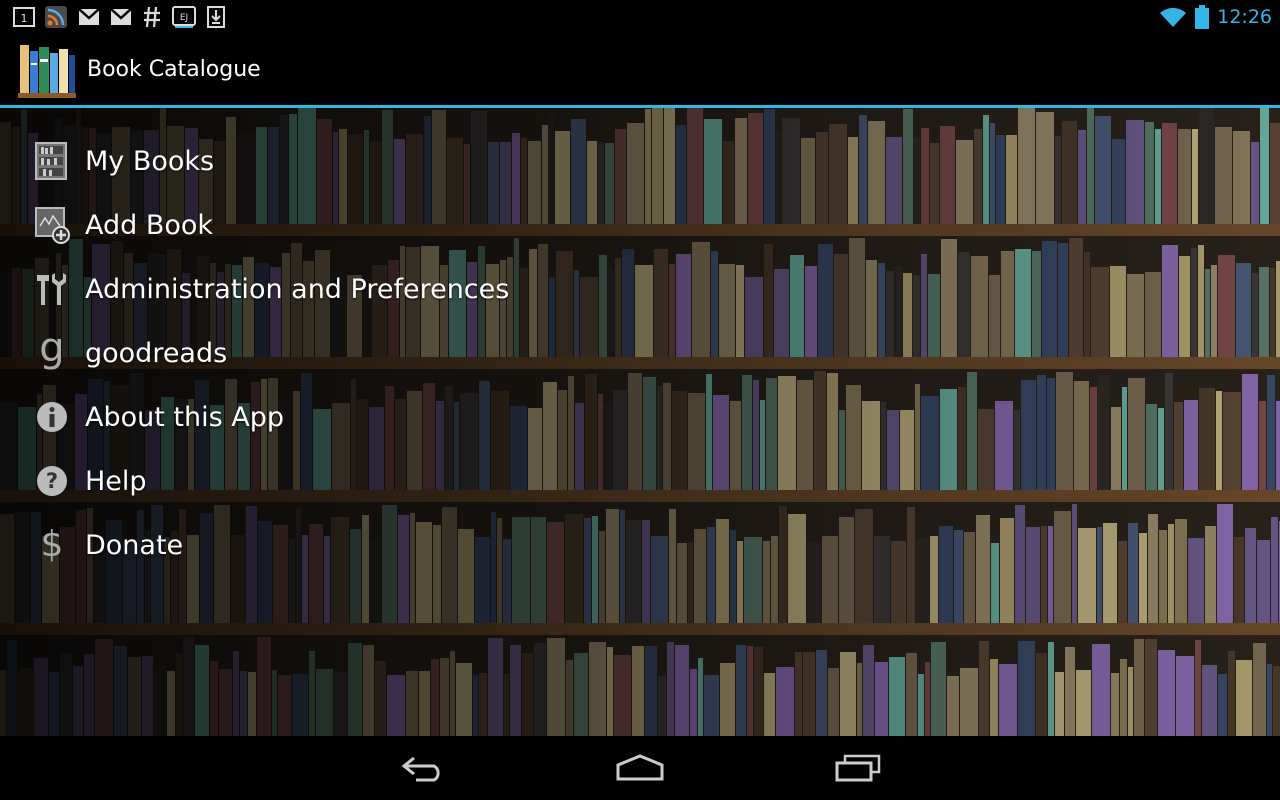 The height and width of the screenshot is (800, 1280). What do you see at coordinates (858, 768) in the screenshot?
I see `recent-apps-icon` at bounding box center [858, 768].